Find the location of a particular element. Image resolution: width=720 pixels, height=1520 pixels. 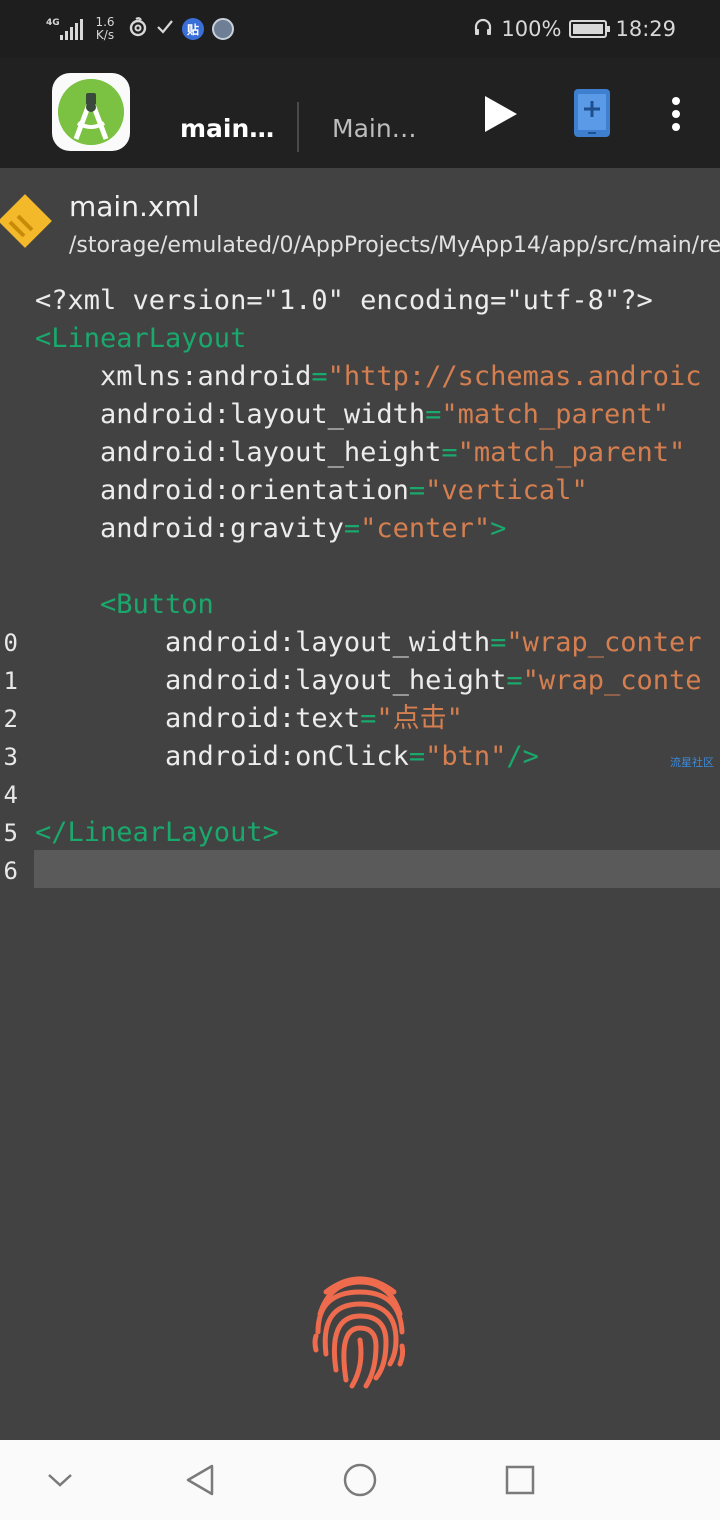

code-token-tag: /> is located at coordinates (522, 756).